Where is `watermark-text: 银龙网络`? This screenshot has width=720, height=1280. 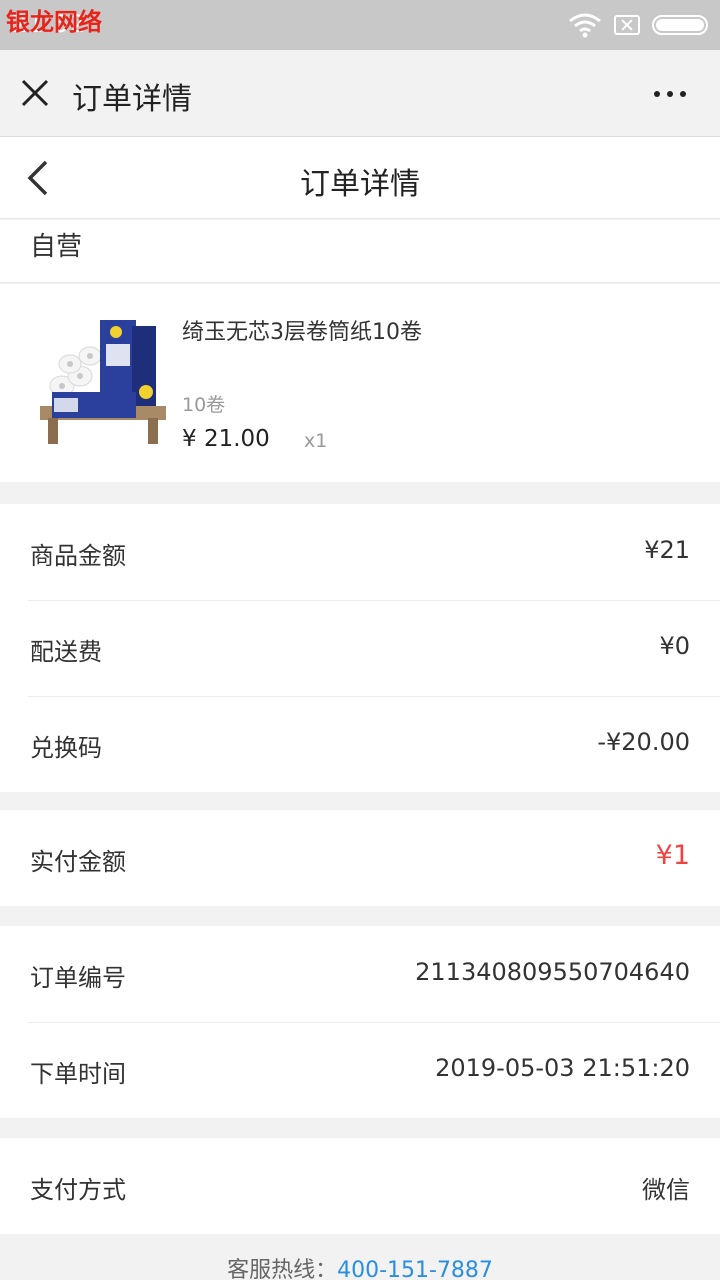
watermark-text: 银龙网络 is located at coordinates (54, 22).